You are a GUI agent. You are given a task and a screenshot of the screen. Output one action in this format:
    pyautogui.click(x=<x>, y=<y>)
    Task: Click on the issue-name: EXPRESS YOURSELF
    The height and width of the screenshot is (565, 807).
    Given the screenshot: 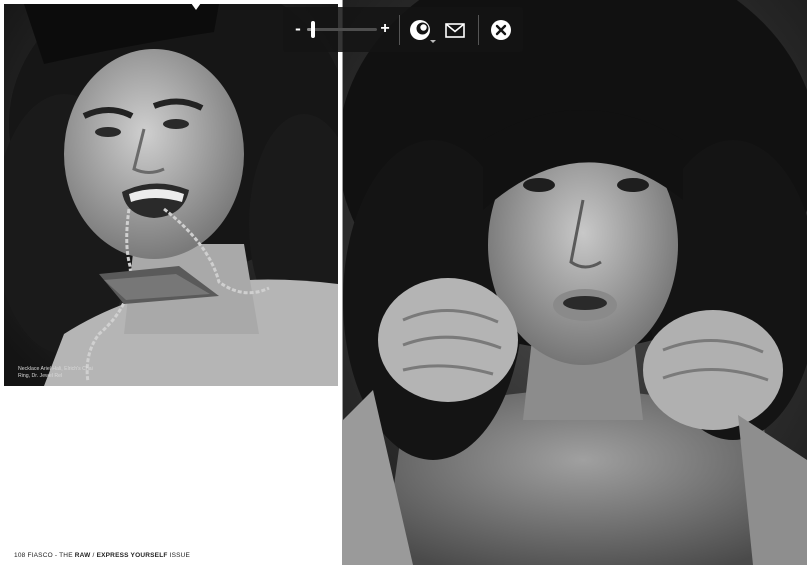 What is the action you would take?
    pyautogui.click(x=132, y=555)
    